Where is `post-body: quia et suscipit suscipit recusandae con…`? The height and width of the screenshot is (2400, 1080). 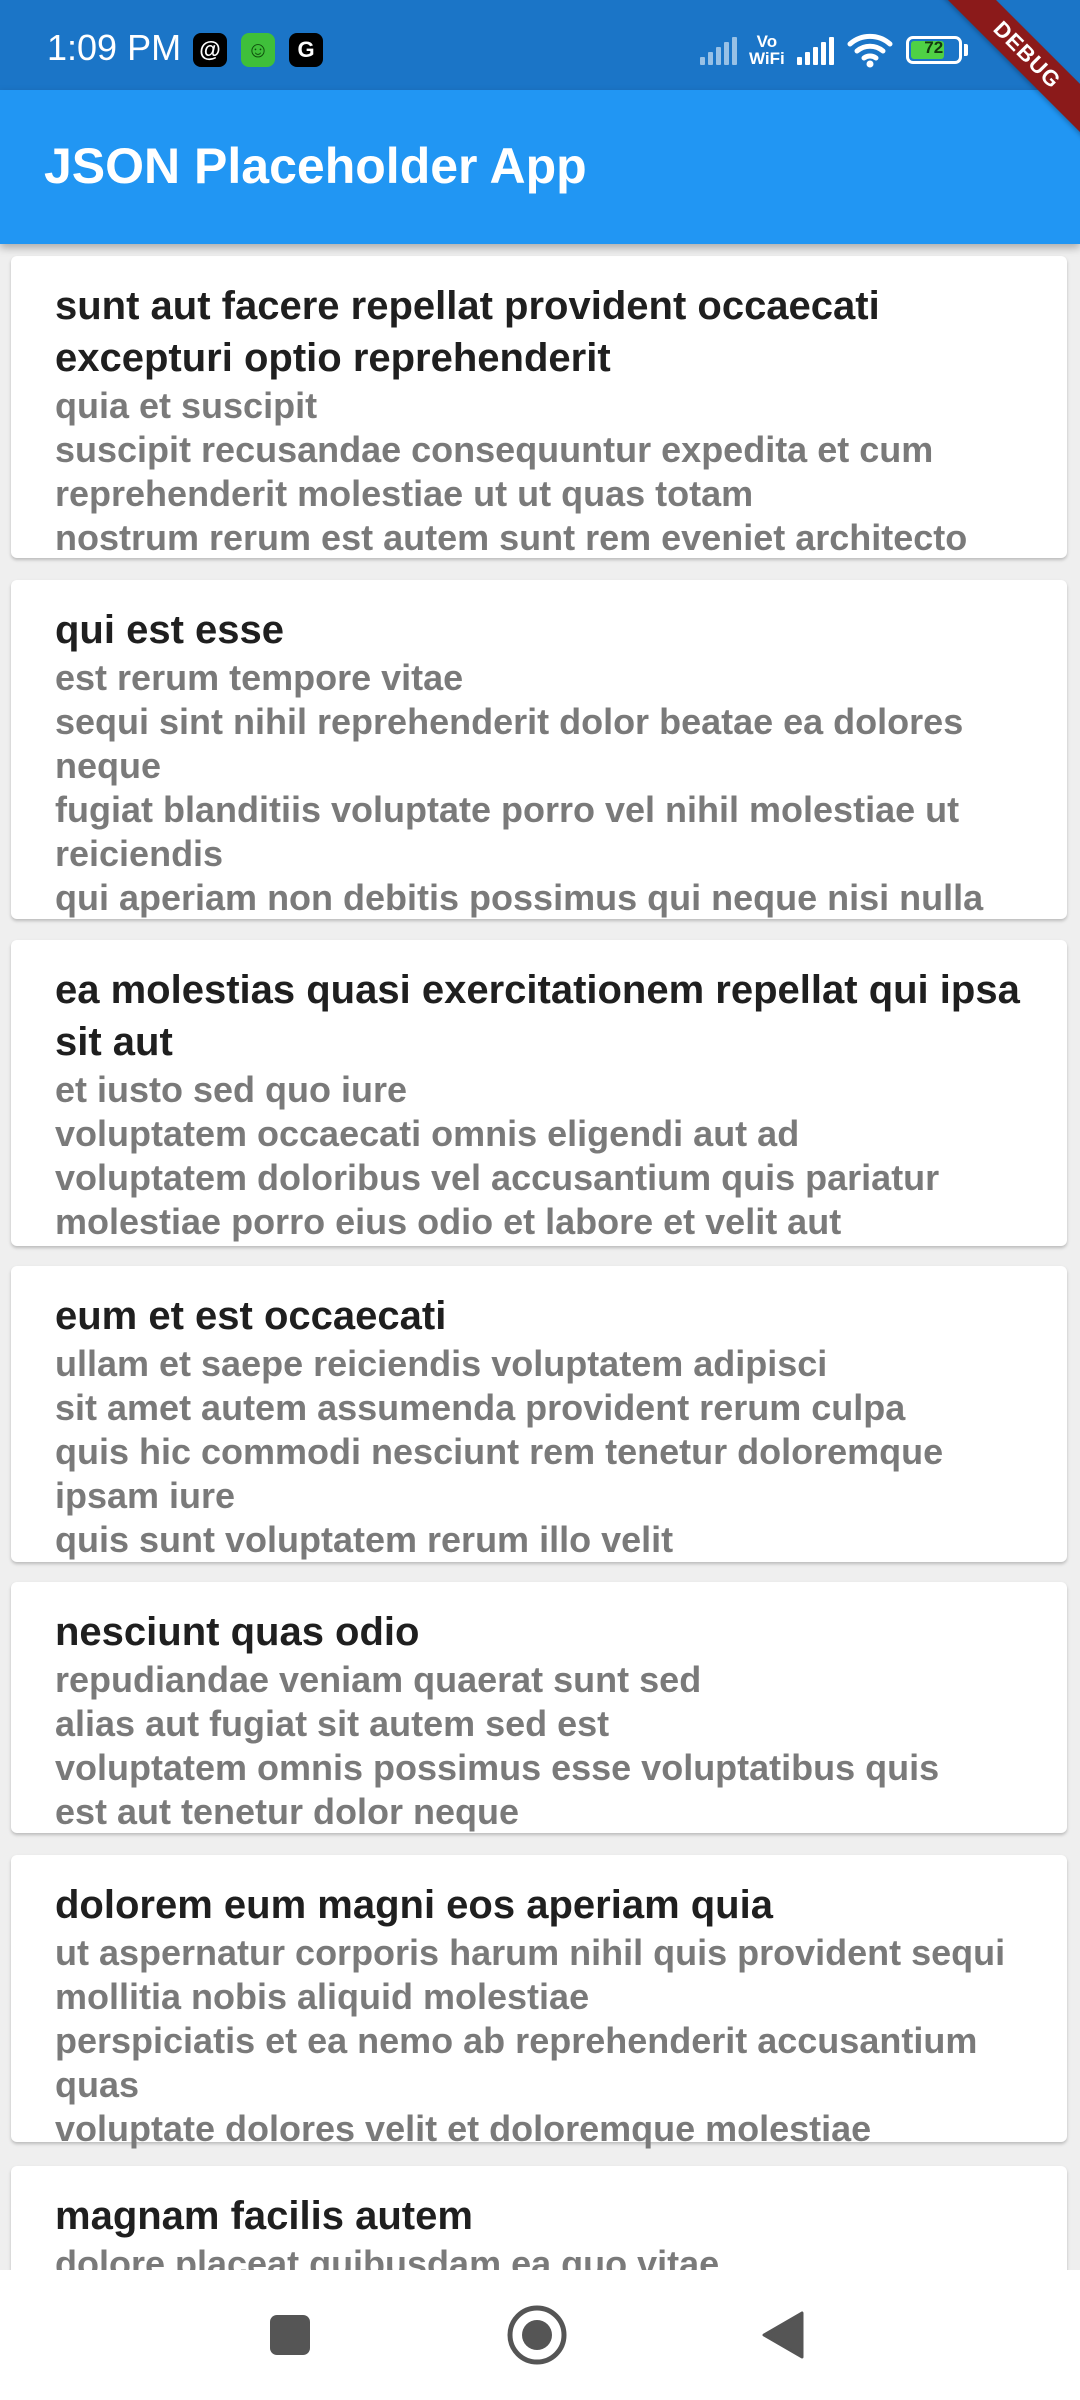
post-body: quia et suscipit suscipit recusandae con… is located at coordinates (511, 471).